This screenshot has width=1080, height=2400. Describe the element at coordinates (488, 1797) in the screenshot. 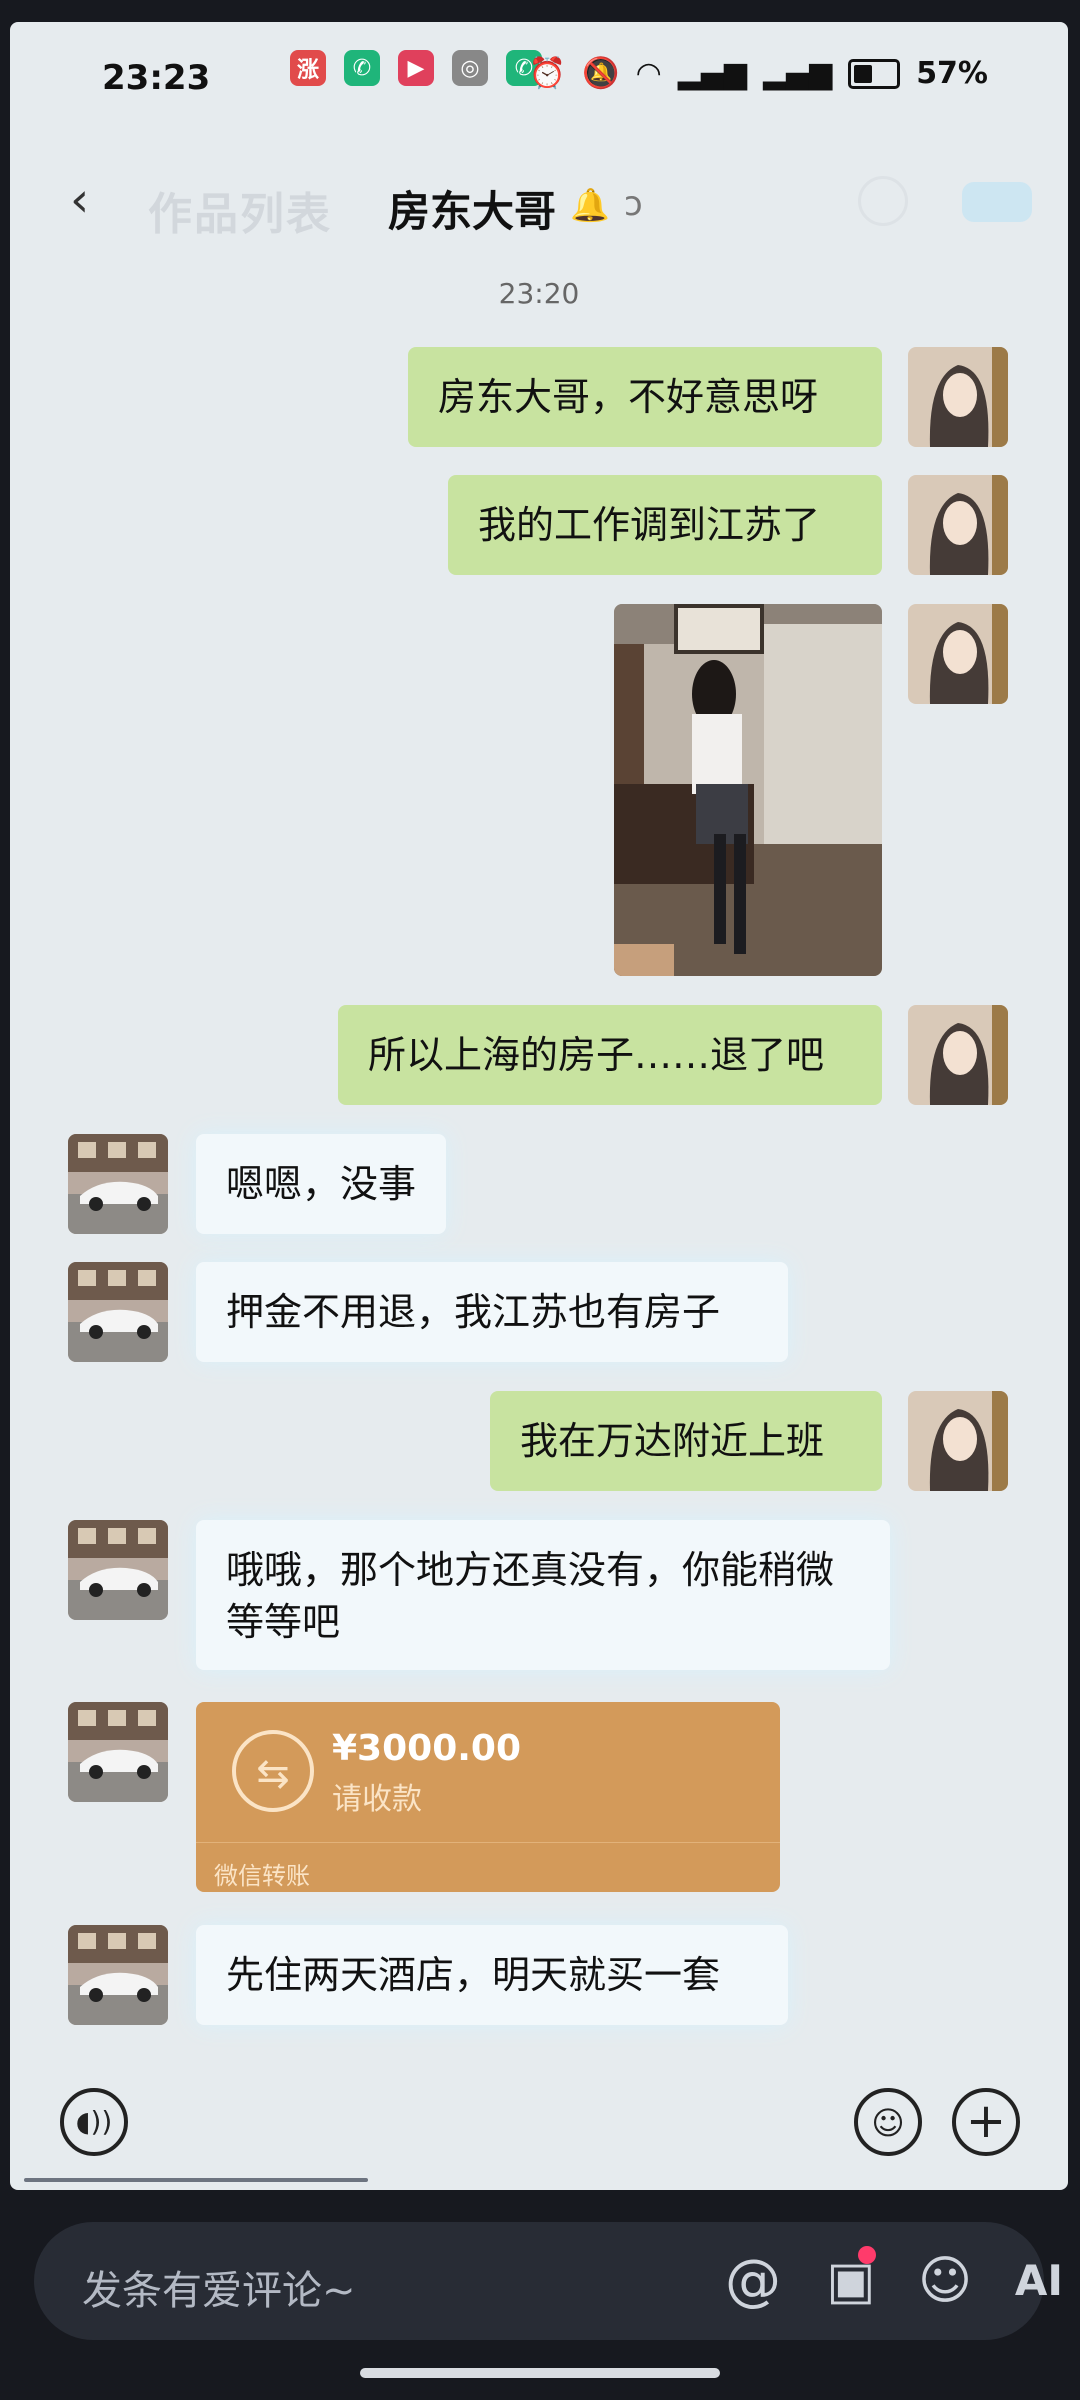

I see `transfer-card: ⇆ ¥3000.00 请收款 微信转账` at that location.